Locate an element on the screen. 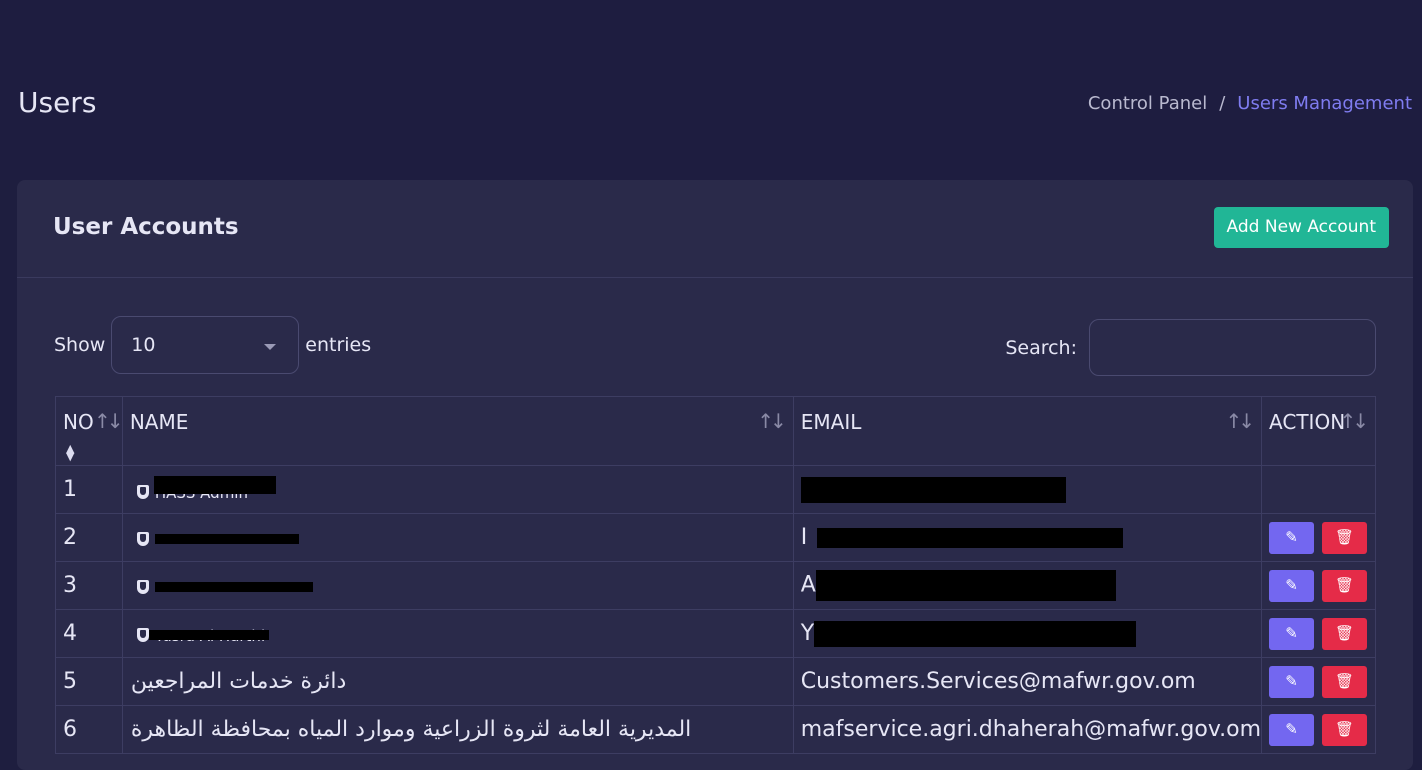 This screenshot has height=770, width=1422. user-email-cell is located at coordinates (1027, 489).